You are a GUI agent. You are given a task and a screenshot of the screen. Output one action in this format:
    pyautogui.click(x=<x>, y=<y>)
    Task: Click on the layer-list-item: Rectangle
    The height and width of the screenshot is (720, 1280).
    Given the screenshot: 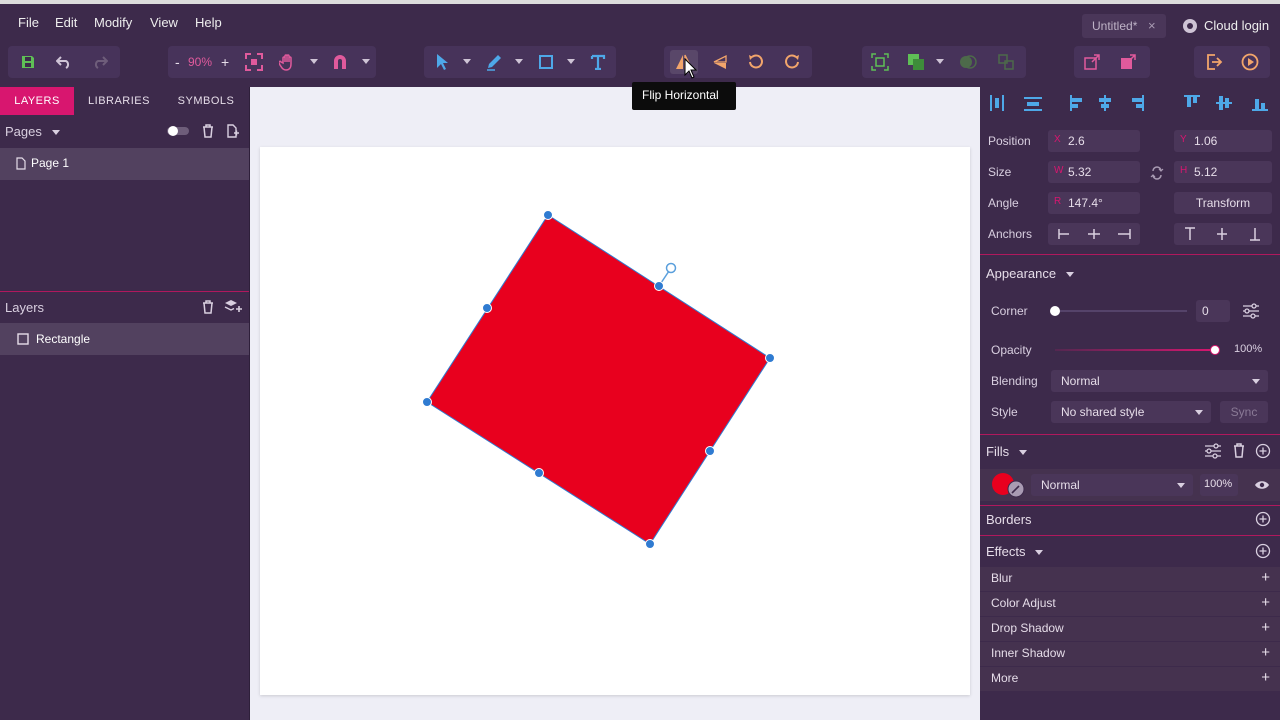 What is the action you would take?
    pyautogui.click(x=124, y=339)
    